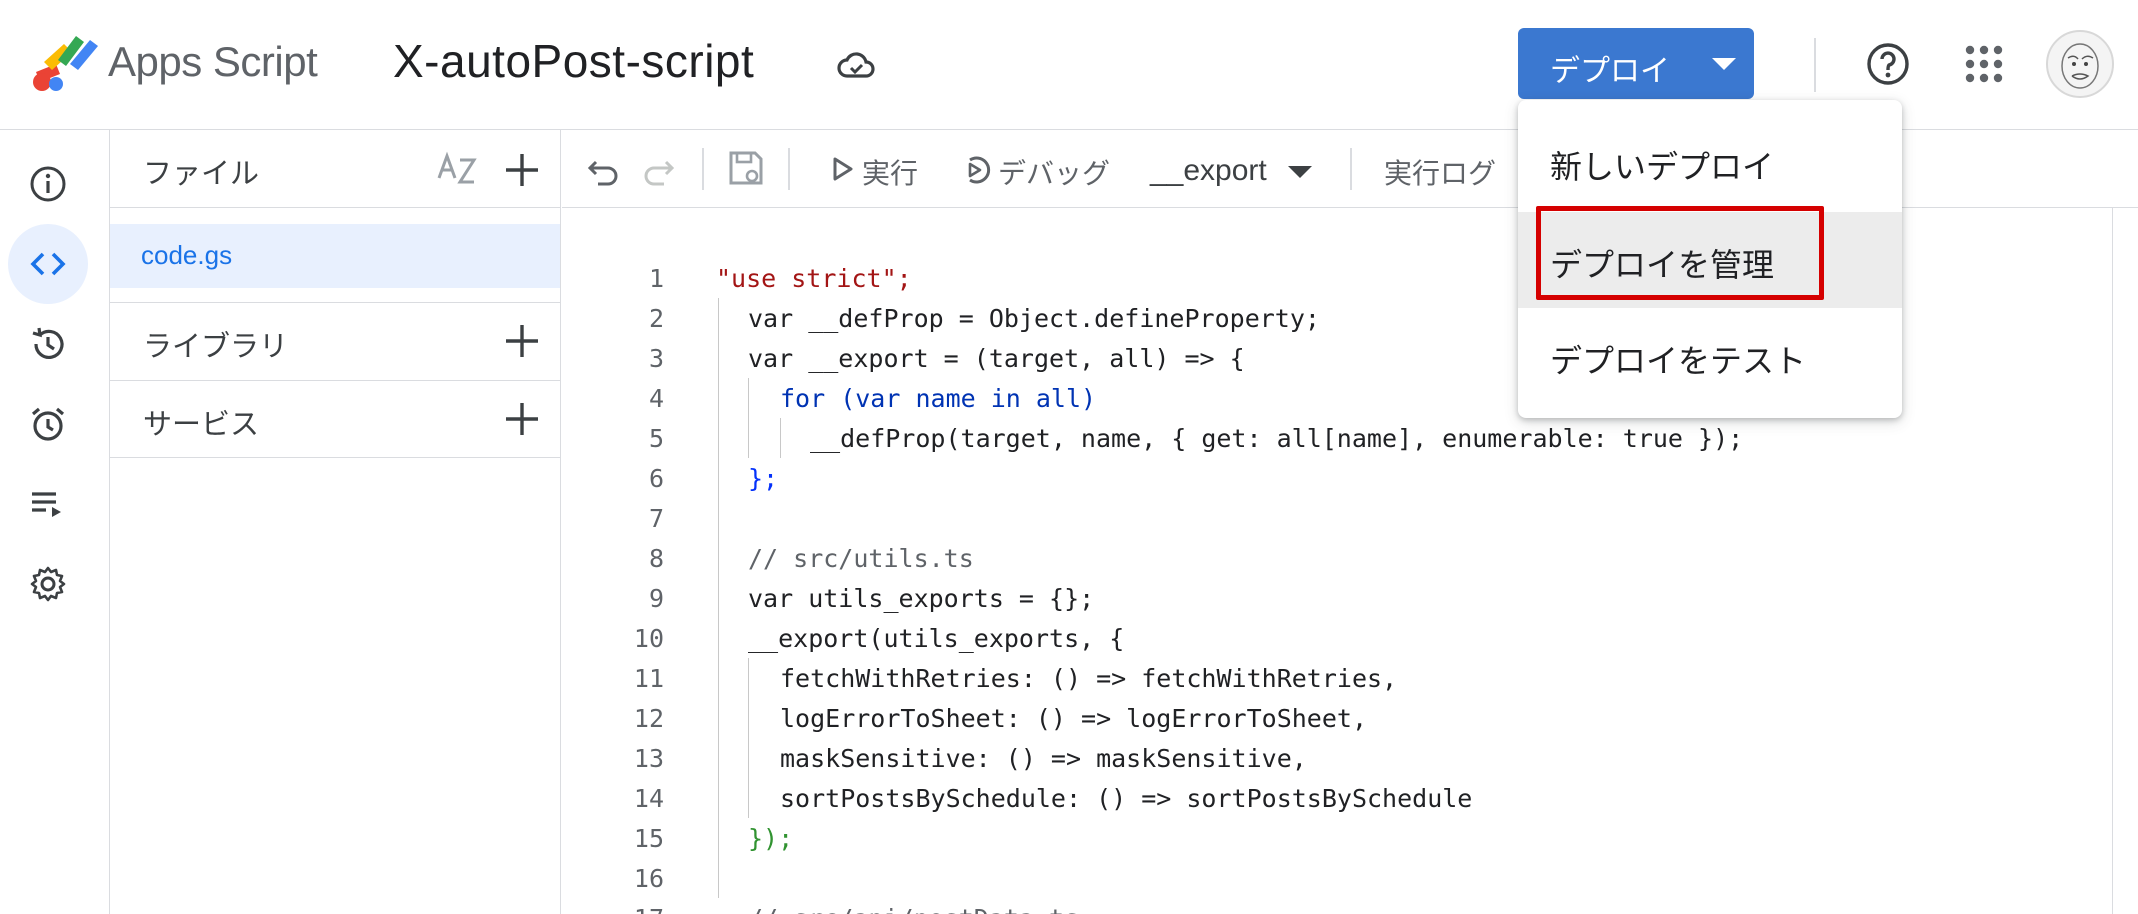 This screenshot has width=2138, height=914. I want to click on line-number: 6, so click(656, 478).